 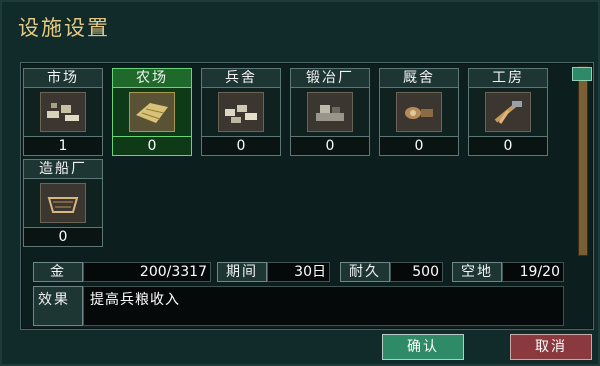 I want to click on building-name: 锻冶厂, so click(x=330, y=78).